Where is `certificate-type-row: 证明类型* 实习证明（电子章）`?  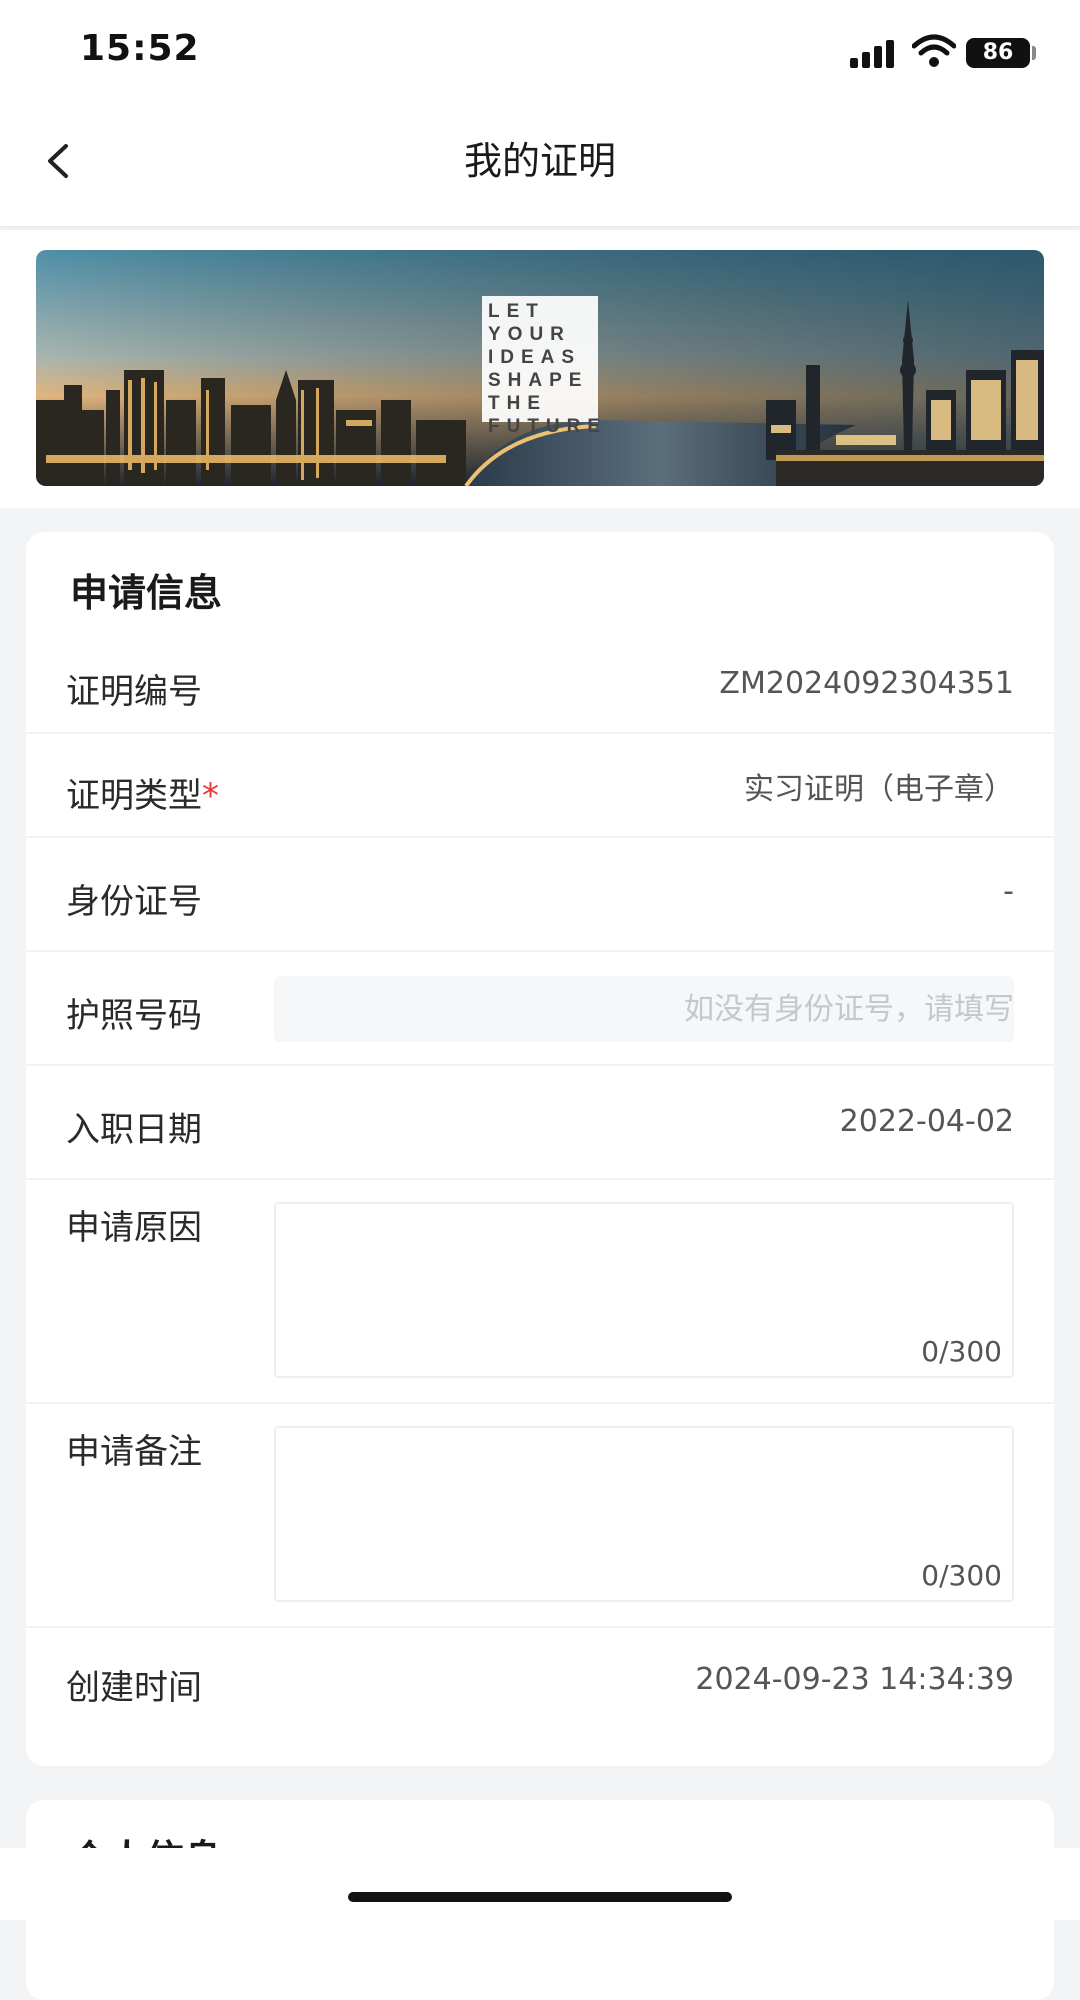
certificate-type-row: 证明类型* 实习证明（电子章） is located at coordinates (540, 786).